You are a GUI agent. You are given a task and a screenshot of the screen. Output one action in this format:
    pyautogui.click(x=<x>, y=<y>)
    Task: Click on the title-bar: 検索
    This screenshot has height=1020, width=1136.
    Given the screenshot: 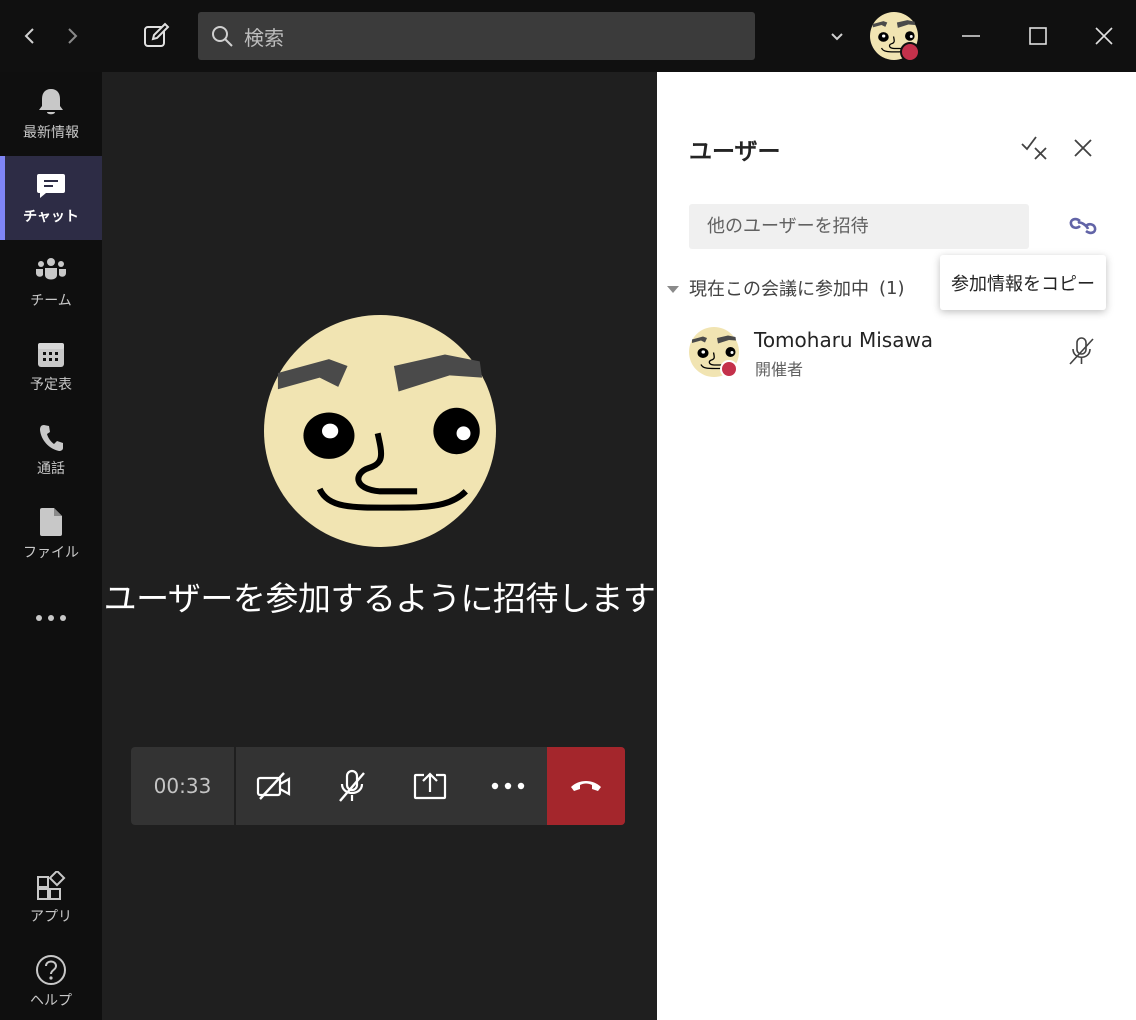 What is the action you would take?
    pyautogui.click(x=568, y=36)
    